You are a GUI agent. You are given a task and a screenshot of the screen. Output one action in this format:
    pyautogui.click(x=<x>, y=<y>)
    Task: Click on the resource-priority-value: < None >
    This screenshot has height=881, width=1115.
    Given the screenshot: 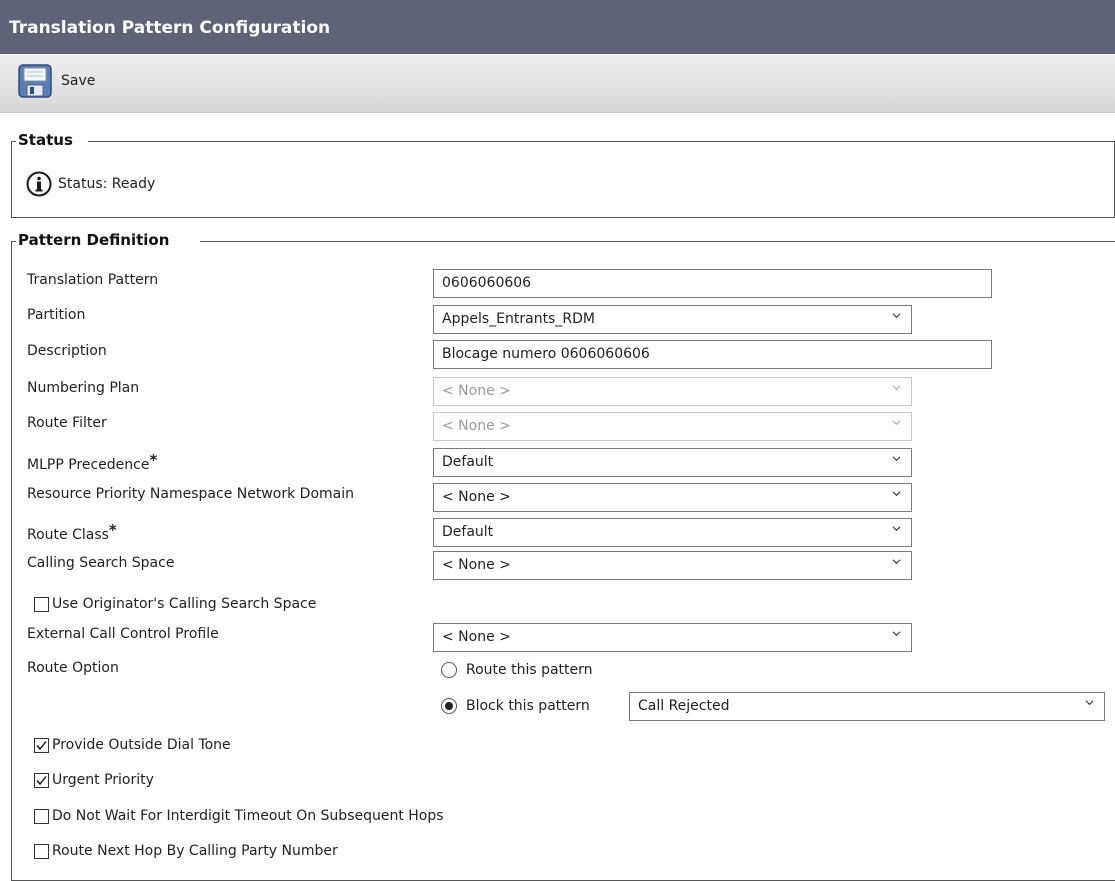 What is the action you would take?
    pyautogui.click(x=476, y=497)
    